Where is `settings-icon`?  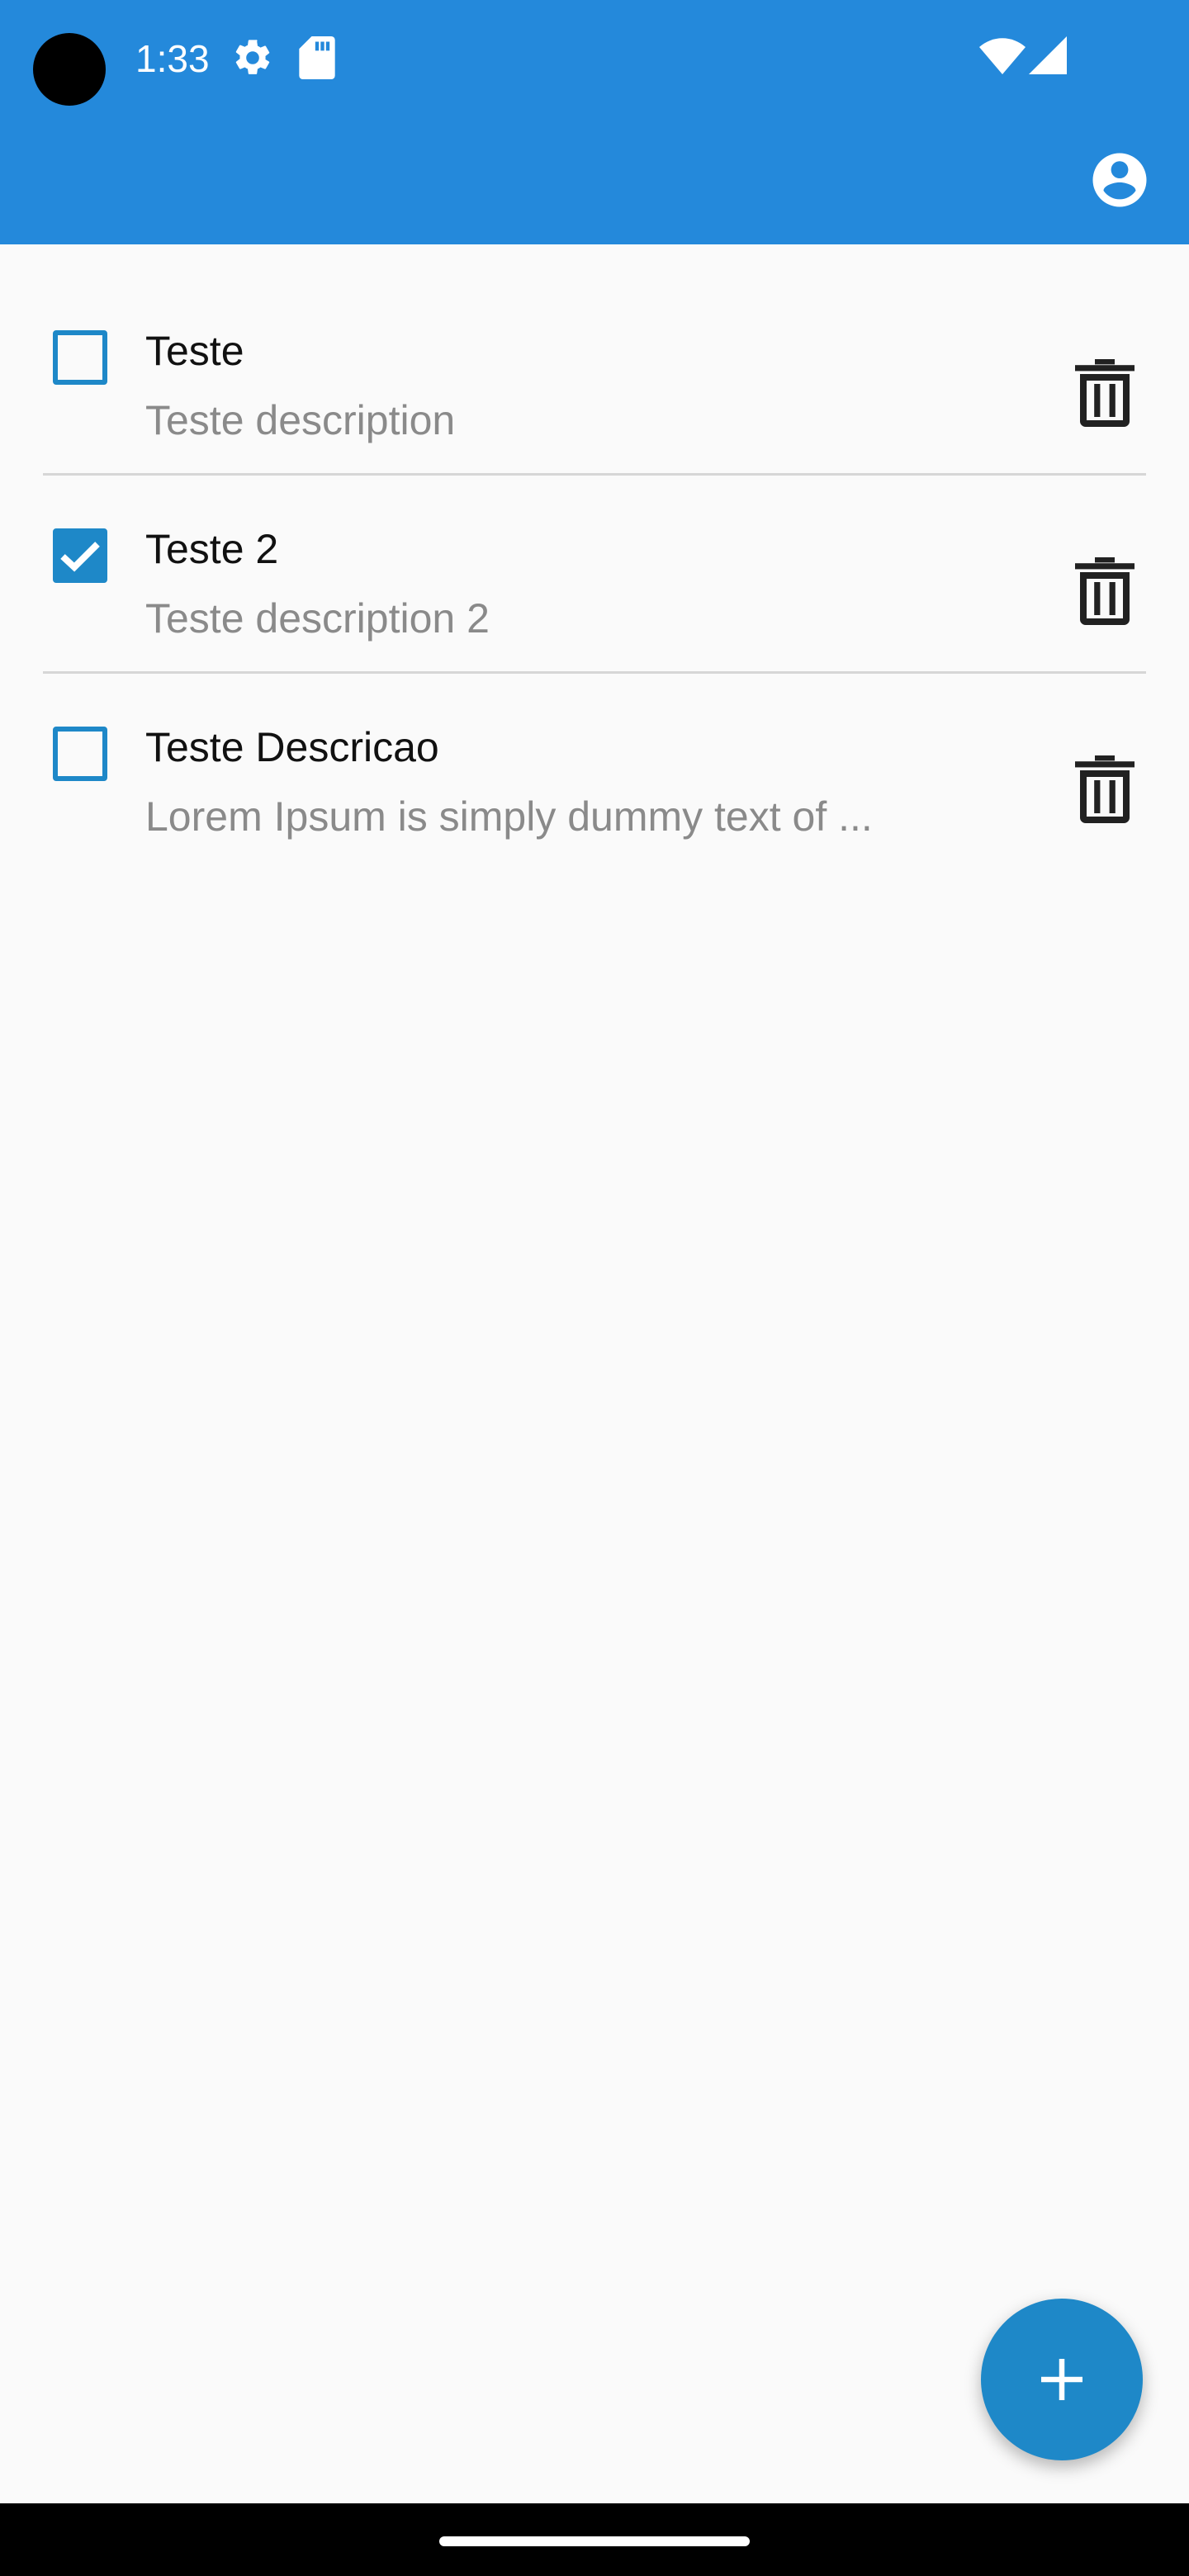
settings-icon is located at coordinates (252, 59).